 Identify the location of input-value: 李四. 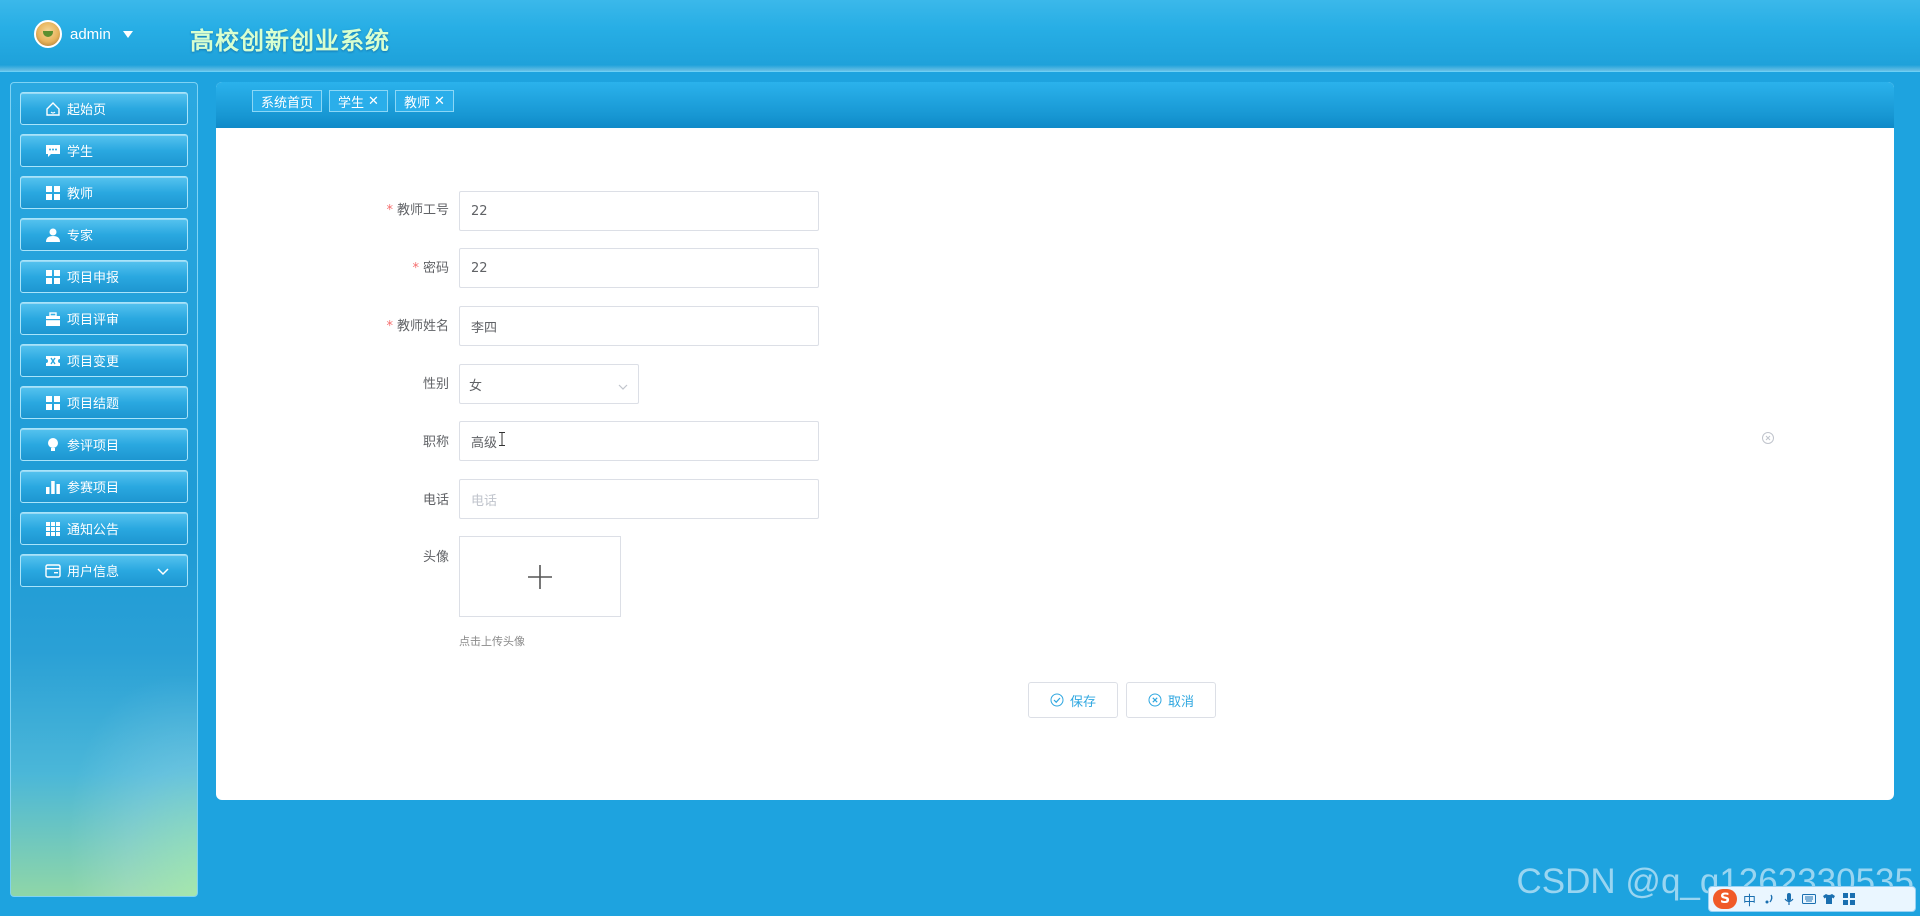
(484, 328).